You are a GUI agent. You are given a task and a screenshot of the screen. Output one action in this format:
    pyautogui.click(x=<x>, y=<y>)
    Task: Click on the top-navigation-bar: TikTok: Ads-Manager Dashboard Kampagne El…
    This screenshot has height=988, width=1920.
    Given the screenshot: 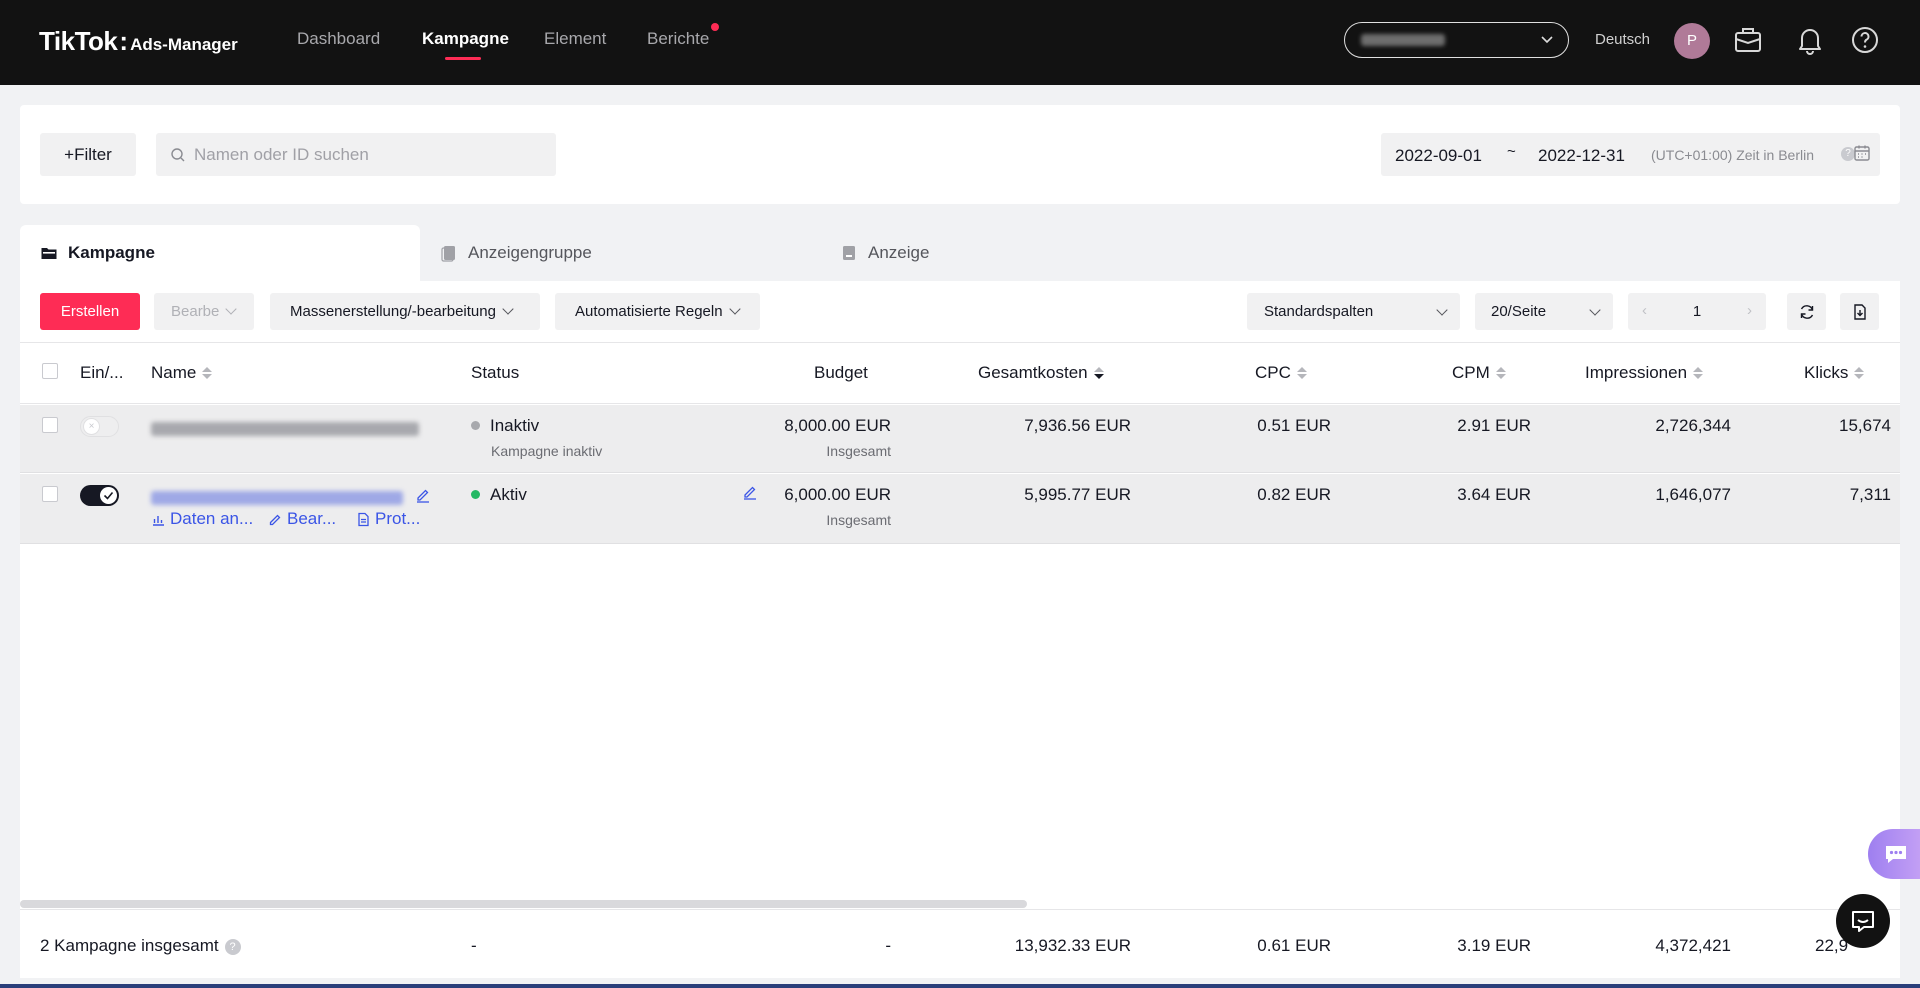 What is the action you would take?
    pyautogui.click(x=960, y=42)
    